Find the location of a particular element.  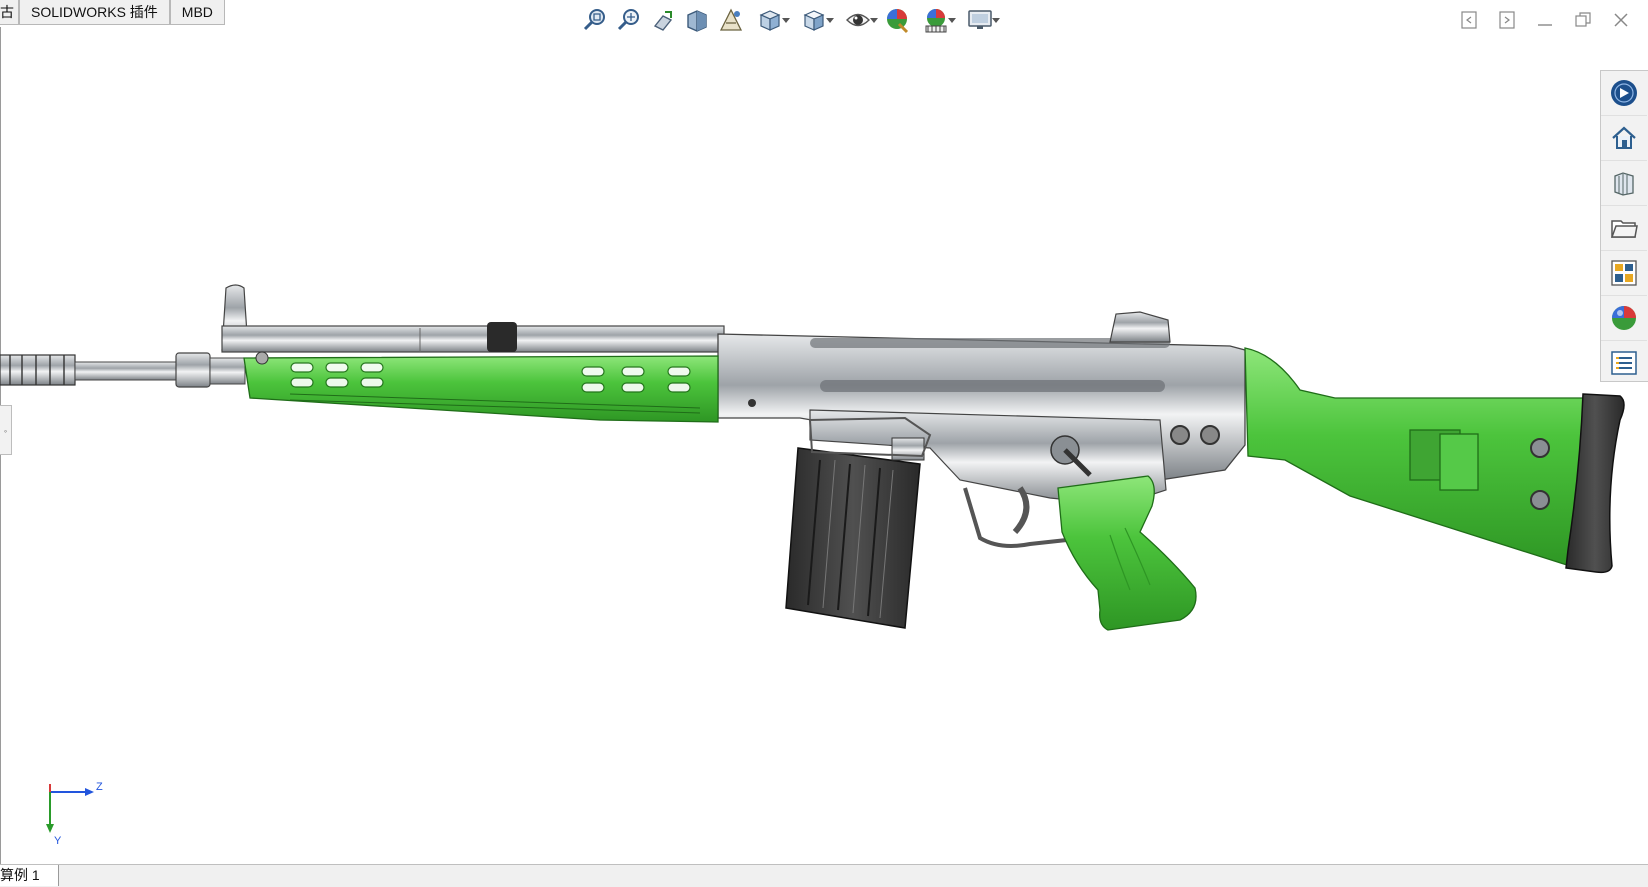

display-style-icon is located at coordinates (814, 20).